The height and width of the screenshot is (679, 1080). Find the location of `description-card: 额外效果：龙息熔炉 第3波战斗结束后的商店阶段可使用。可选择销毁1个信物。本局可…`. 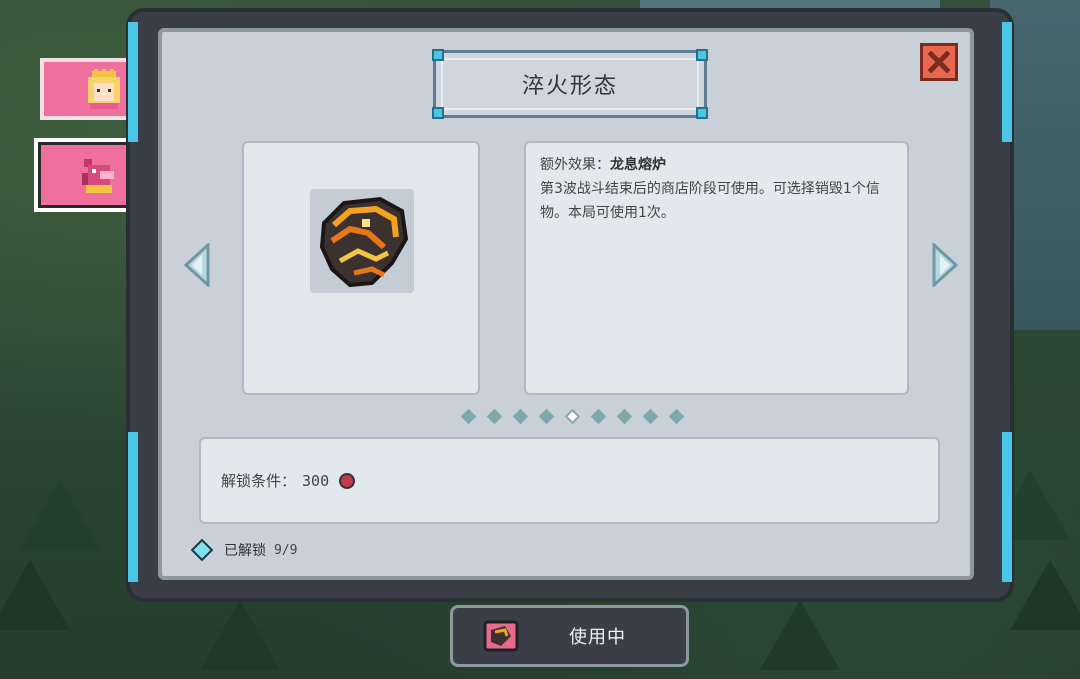

description-card: 额外效果：龙息熔炉 第3波战斗结束后的商店阶段可使用。可选择销毁1个信物。本局可… is located at coordinates (716, 268).